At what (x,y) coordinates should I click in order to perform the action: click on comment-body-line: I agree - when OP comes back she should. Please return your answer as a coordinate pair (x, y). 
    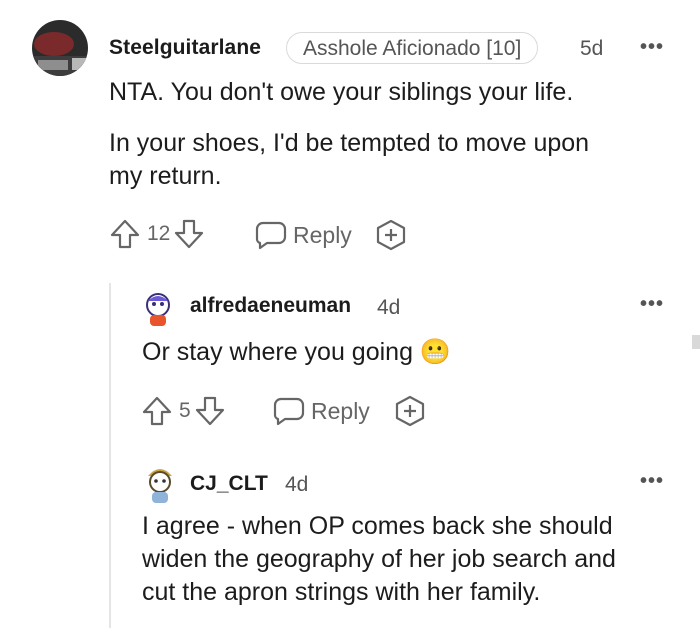
    Looking at the image, I should click on (377, 526).